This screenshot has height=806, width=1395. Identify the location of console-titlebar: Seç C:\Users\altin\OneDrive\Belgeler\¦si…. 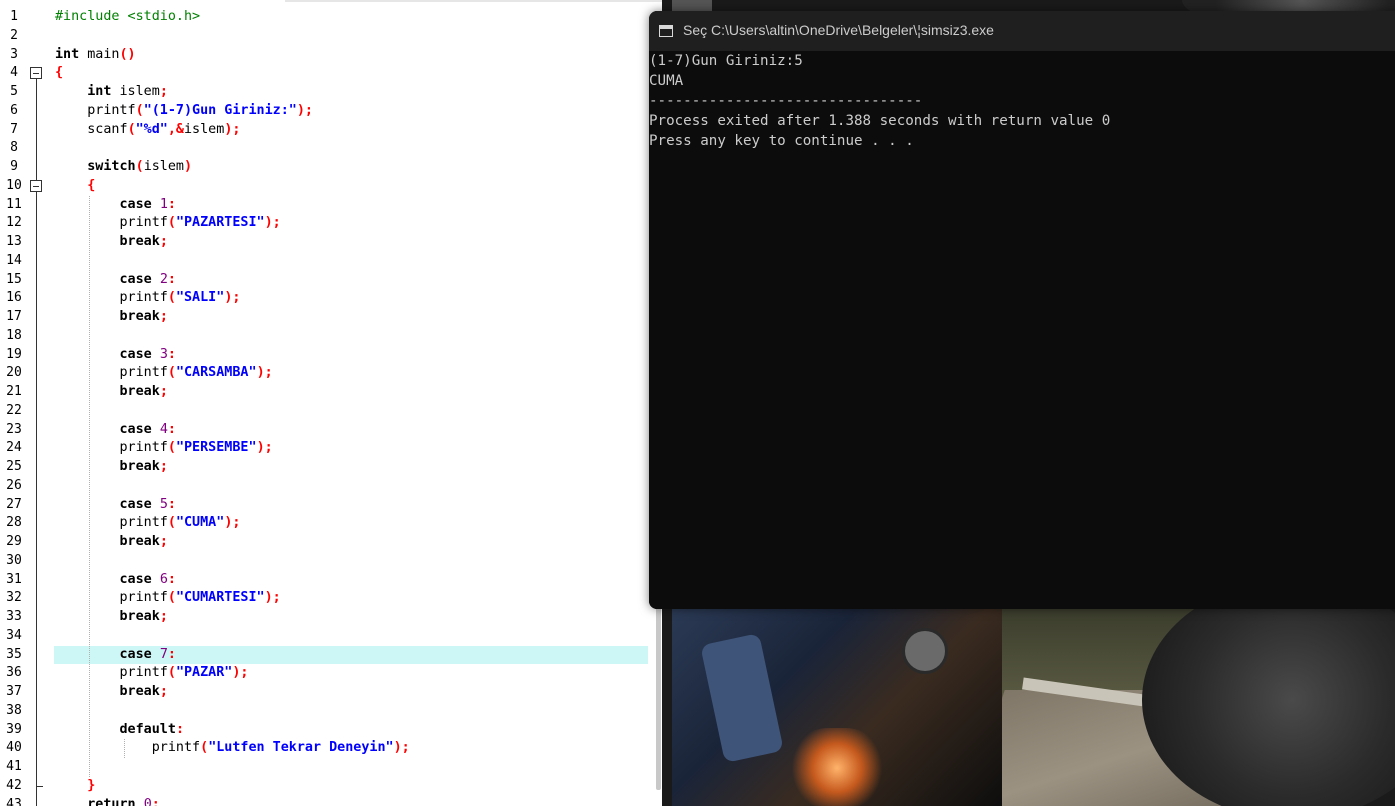
(1022, 31).